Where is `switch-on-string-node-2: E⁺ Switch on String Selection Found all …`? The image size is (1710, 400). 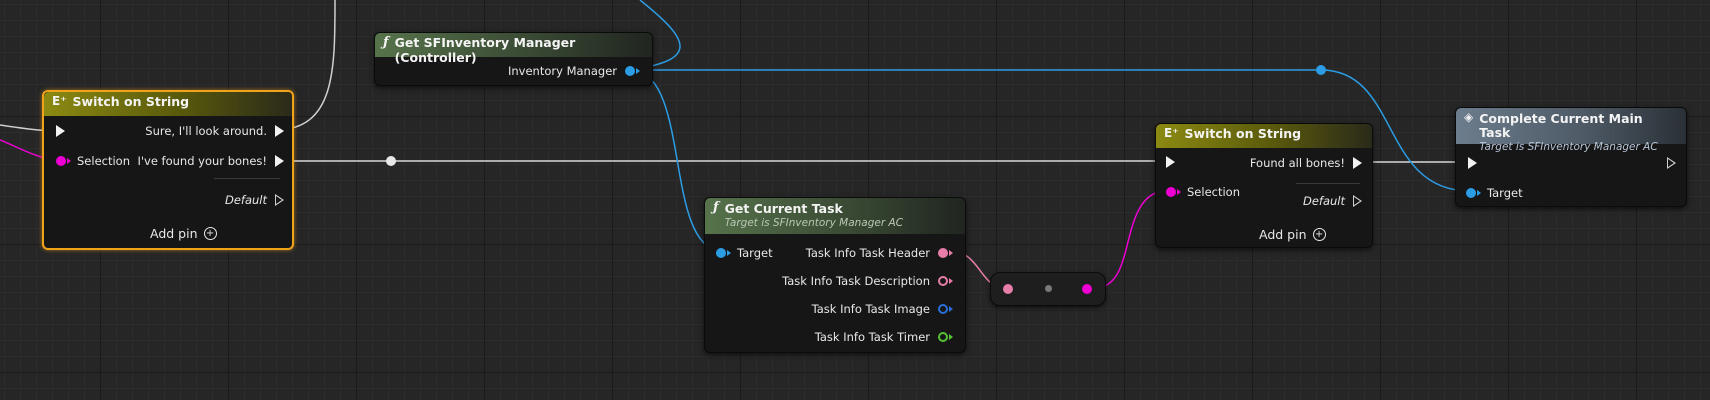
switch-on-string-node-2: E⁺ Switch on String Selection Found all … is located at coordinates (1264, 185).